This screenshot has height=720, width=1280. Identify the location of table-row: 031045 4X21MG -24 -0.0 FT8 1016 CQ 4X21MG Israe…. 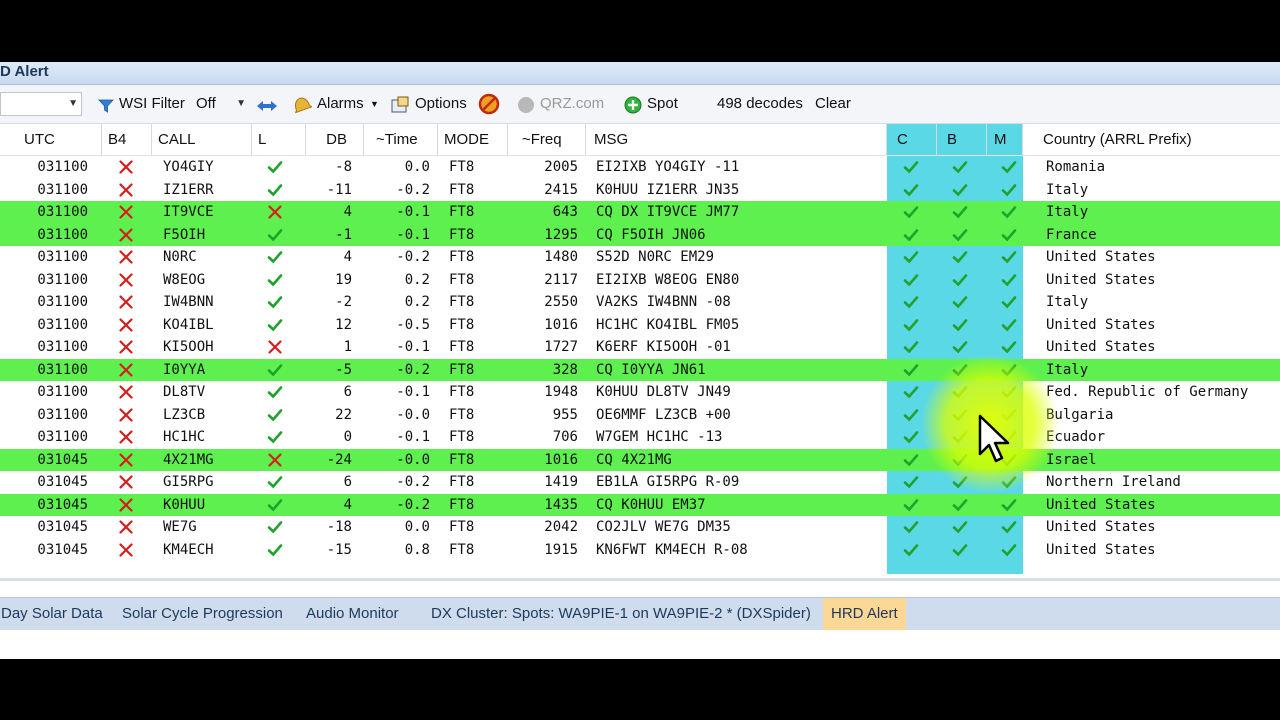
(640, 459).